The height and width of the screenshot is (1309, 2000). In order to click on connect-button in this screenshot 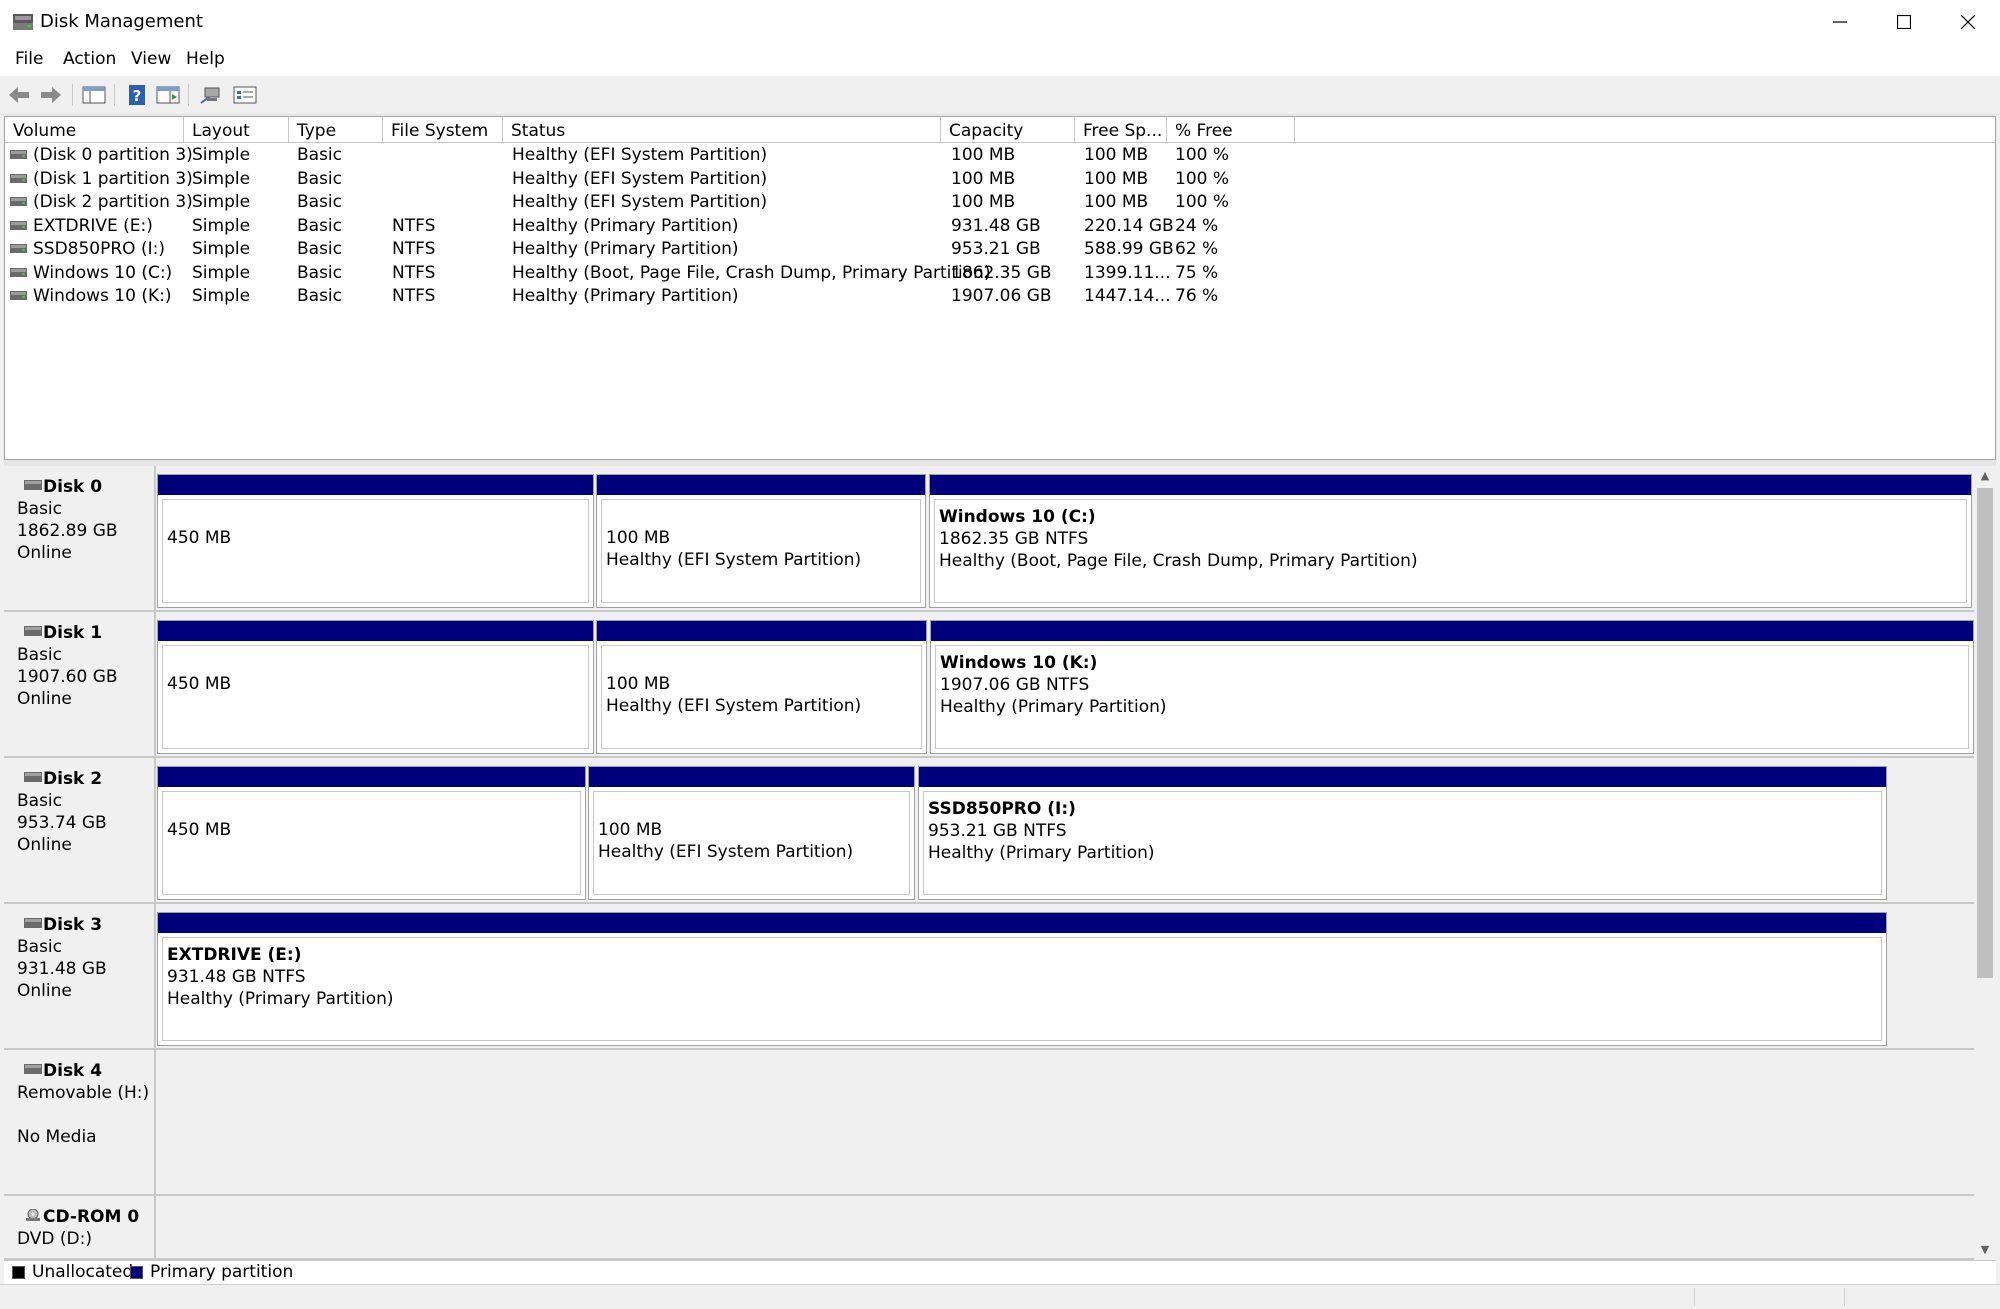, I will do `click(211, 95)`.